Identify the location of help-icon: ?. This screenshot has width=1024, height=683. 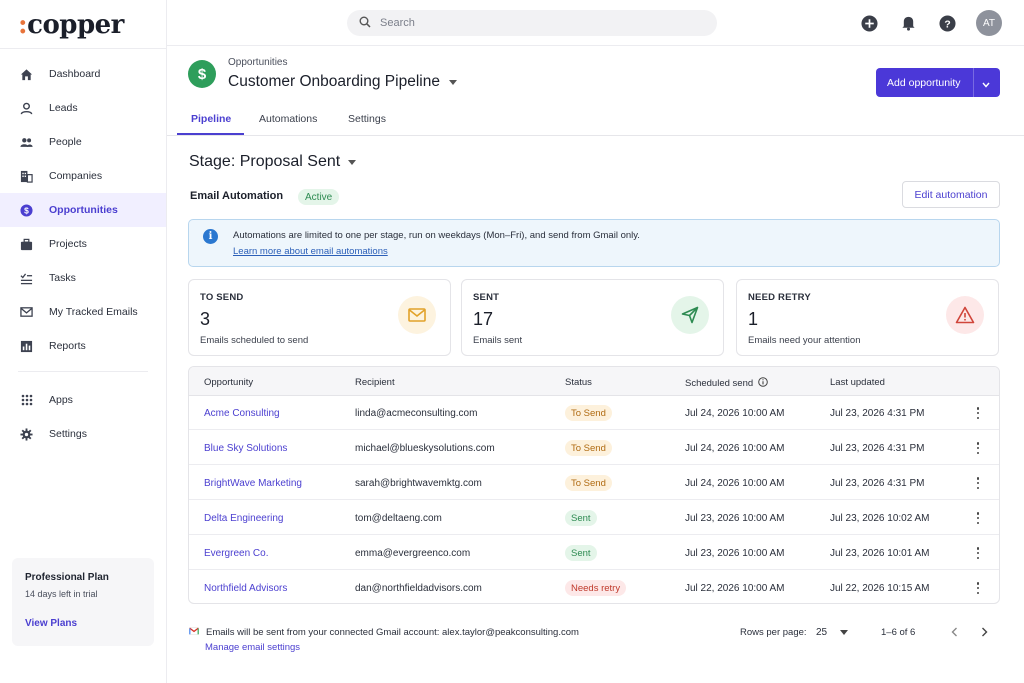
(947, 23).